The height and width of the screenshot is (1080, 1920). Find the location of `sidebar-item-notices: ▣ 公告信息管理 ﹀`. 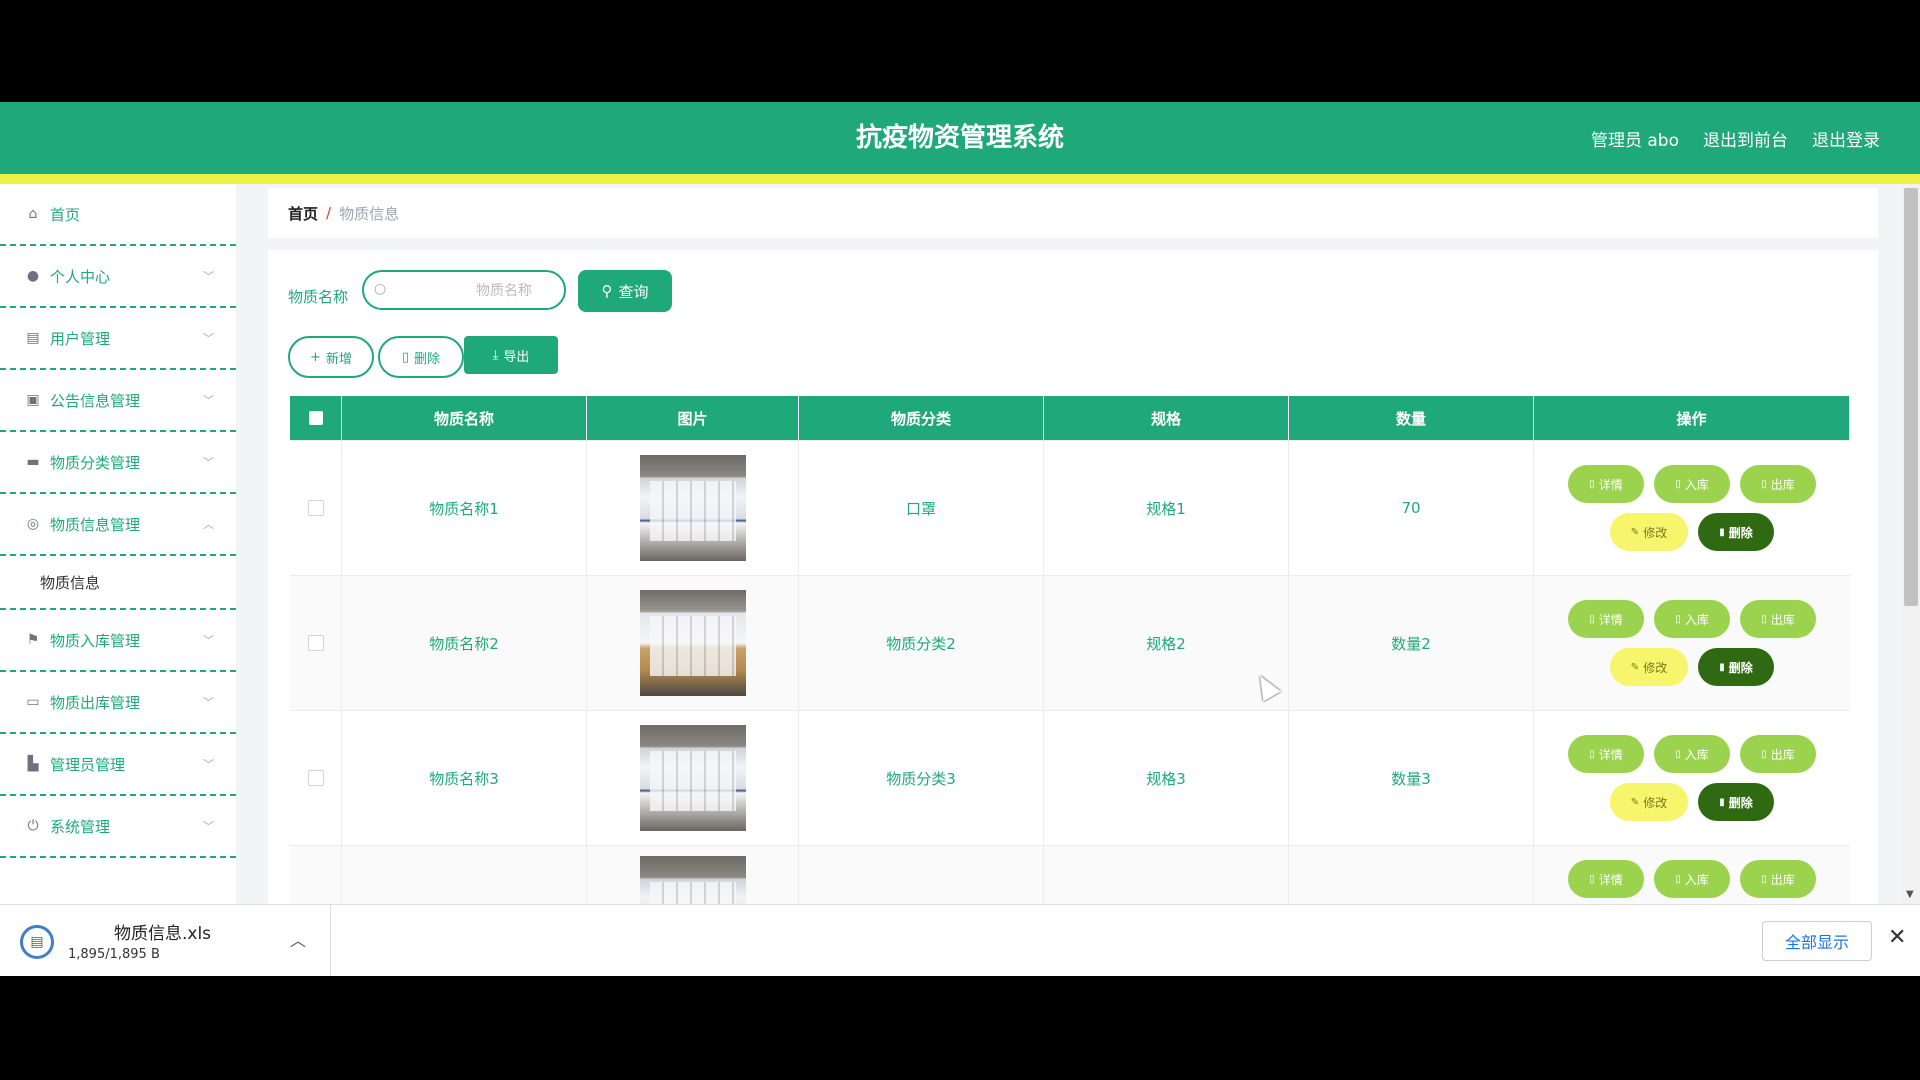

sidebar-item-notices: ▣ 公告信息管理 ﹀ is located at coordinates (118, 401).